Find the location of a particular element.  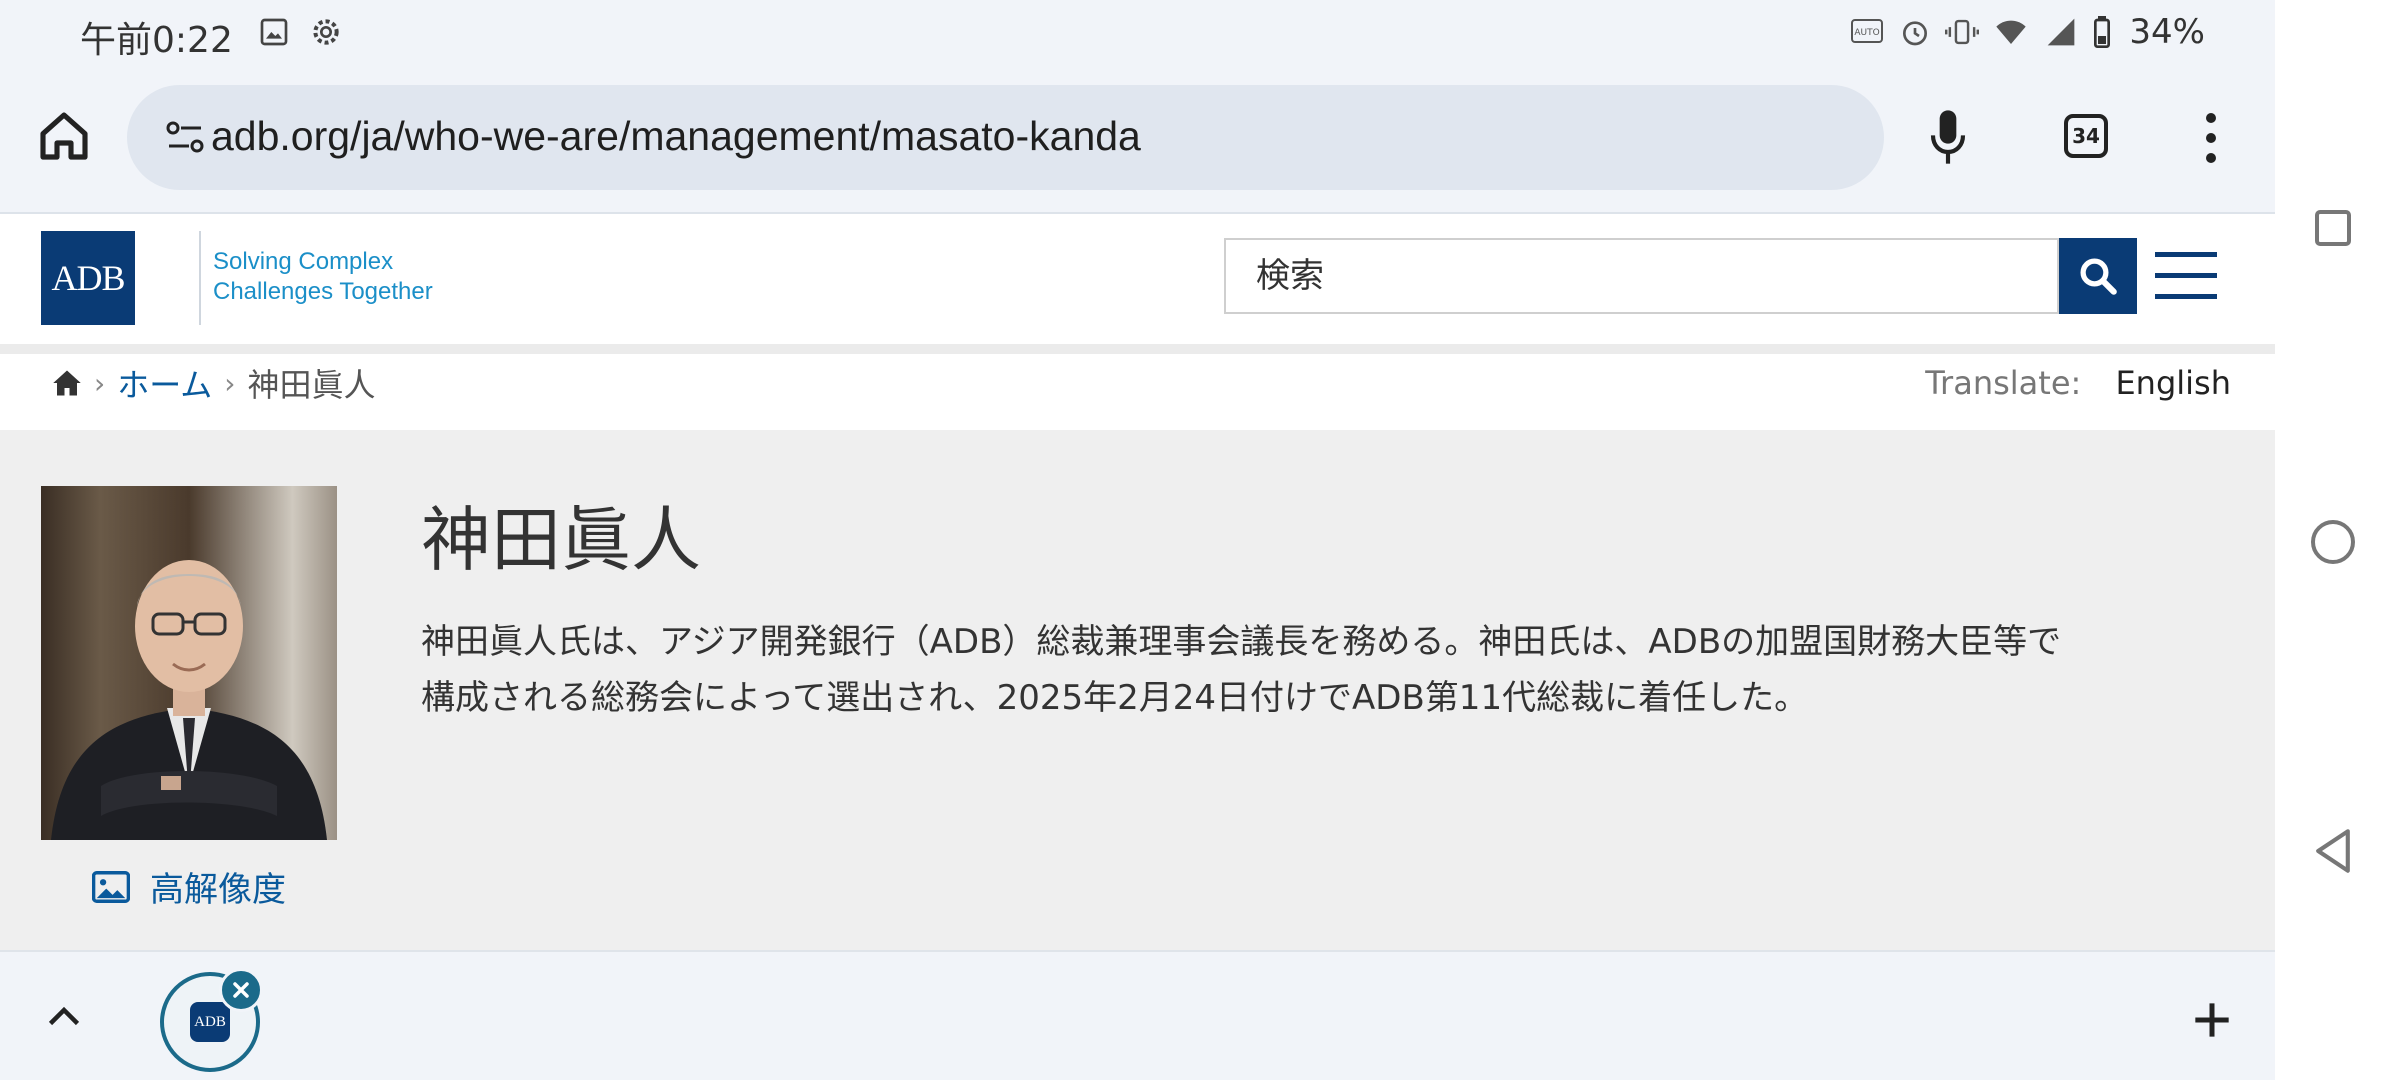

adb-logo: ADB is located at coordinates (88, 278).